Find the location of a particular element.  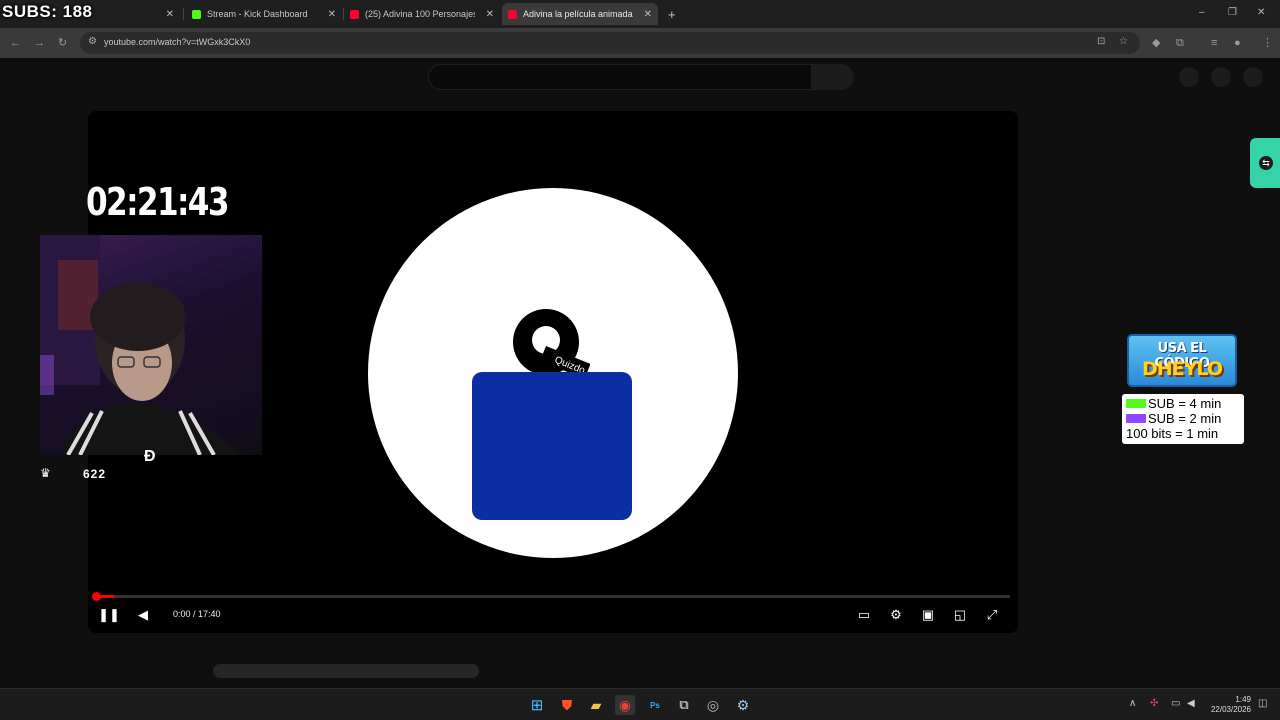

puzzle-icon: ⧉ is located at coordinates (1180, 43).